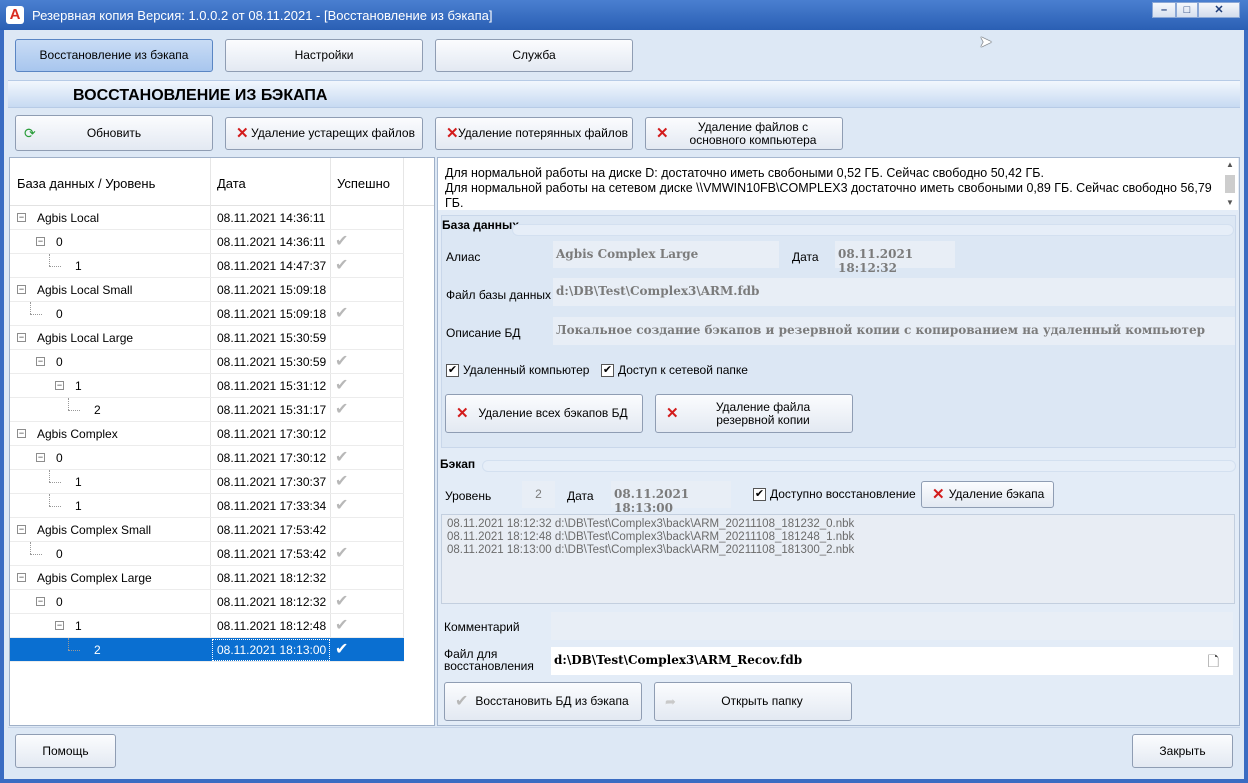 The height and width of the screenshot is (783, 1248). I want to click on column-header-success: Успешно, so click(363, 183).